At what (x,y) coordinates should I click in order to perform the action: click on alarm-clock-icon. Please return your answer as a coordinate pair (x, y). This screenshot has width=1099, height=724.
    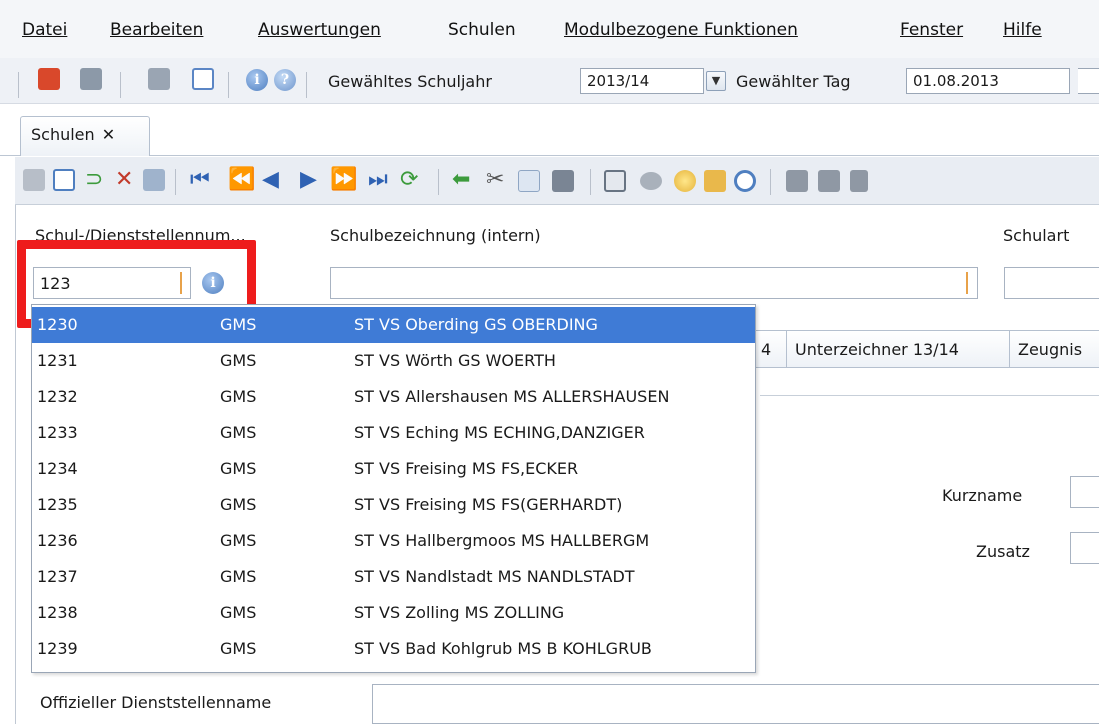
    Looking at the image, I should click on (745, 181).